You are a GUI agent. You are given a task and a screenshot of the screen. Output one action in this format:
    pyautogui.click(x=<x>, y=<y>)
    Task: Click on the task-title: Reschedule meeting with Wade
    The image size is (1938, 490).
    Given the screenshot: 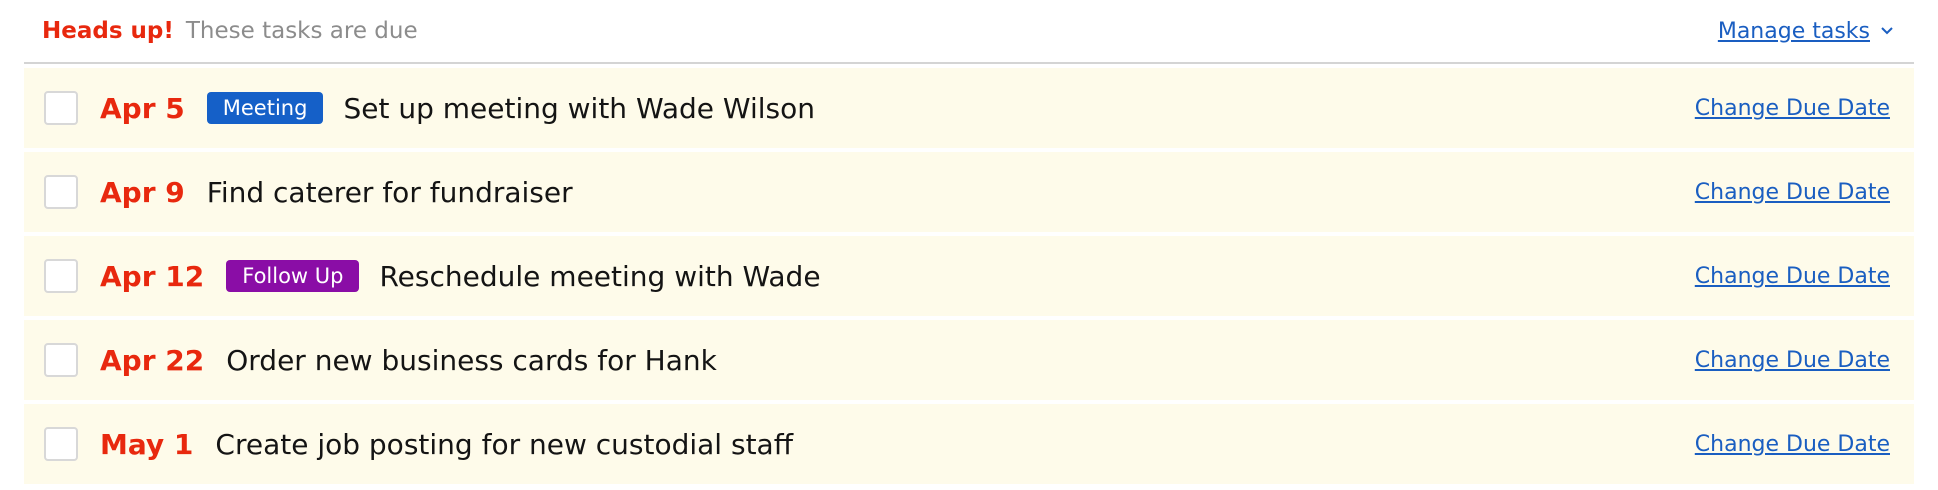 What is the action you would take?
    pyautogui.click(x=600, y=276)
    